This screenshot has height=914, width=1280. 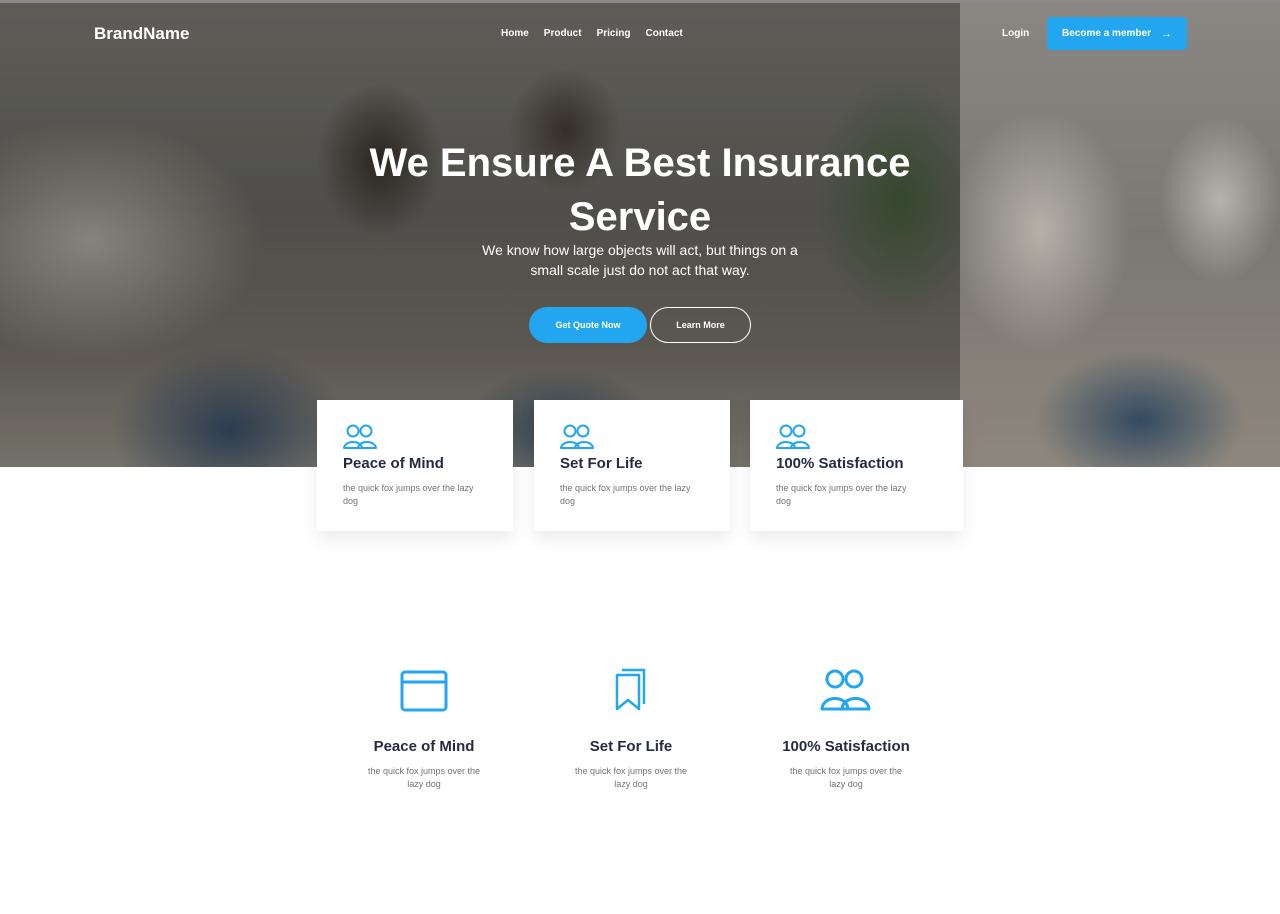 I want to click on nav-link-contact: Contact, so click(x=663, y=33).